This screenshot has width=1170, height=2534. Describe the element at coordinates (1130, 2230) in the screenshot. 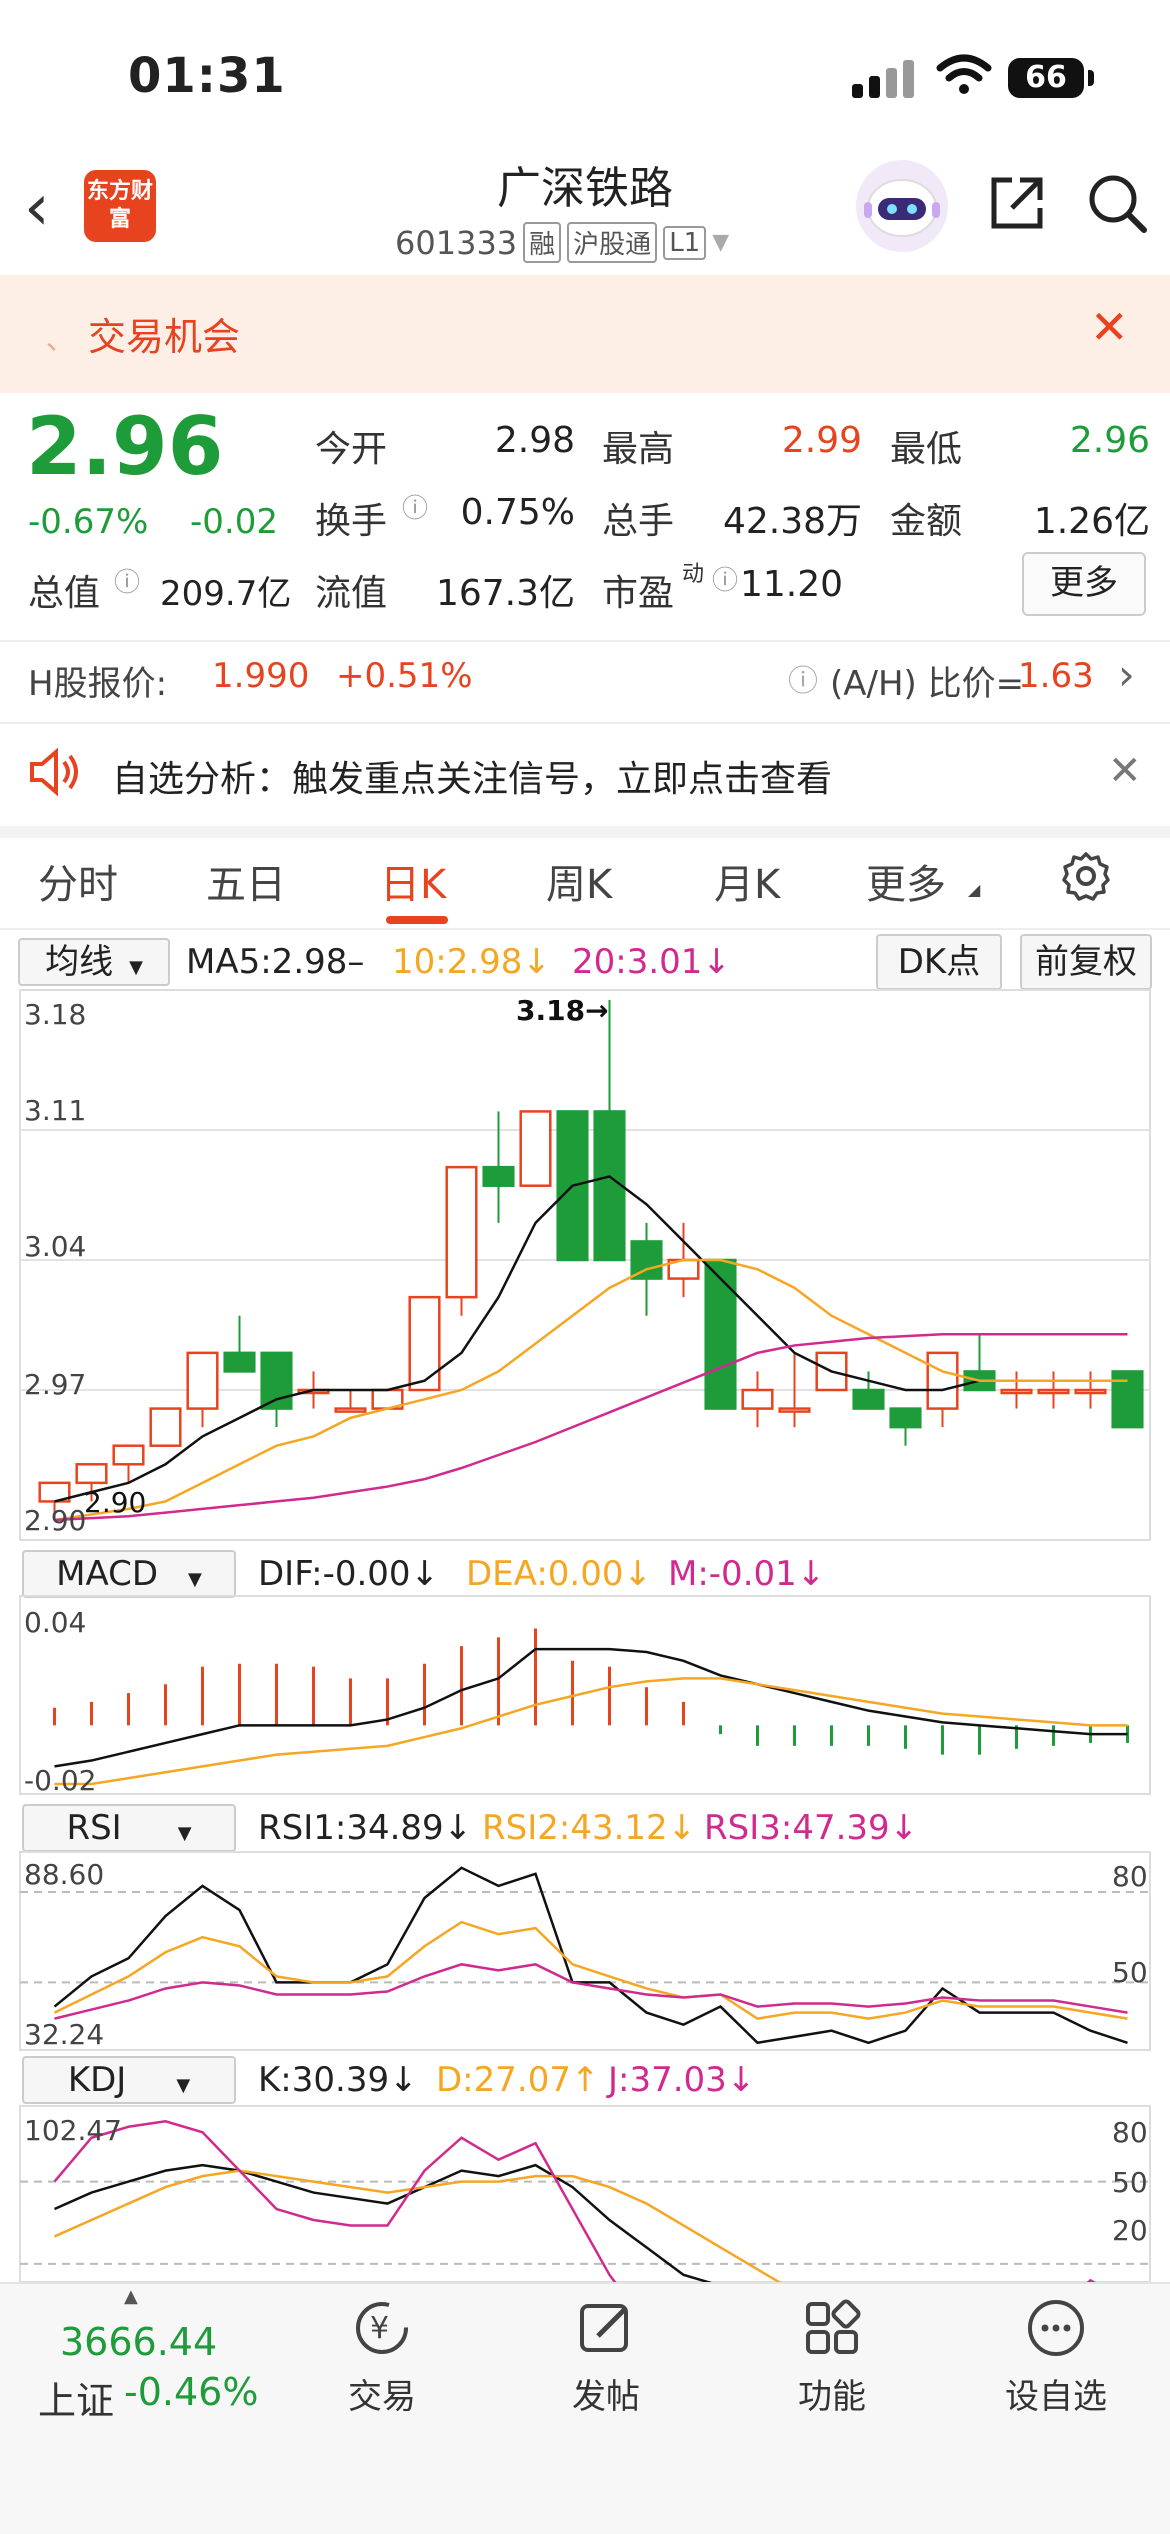

I see `kdj-ref-20: 20` at that location.